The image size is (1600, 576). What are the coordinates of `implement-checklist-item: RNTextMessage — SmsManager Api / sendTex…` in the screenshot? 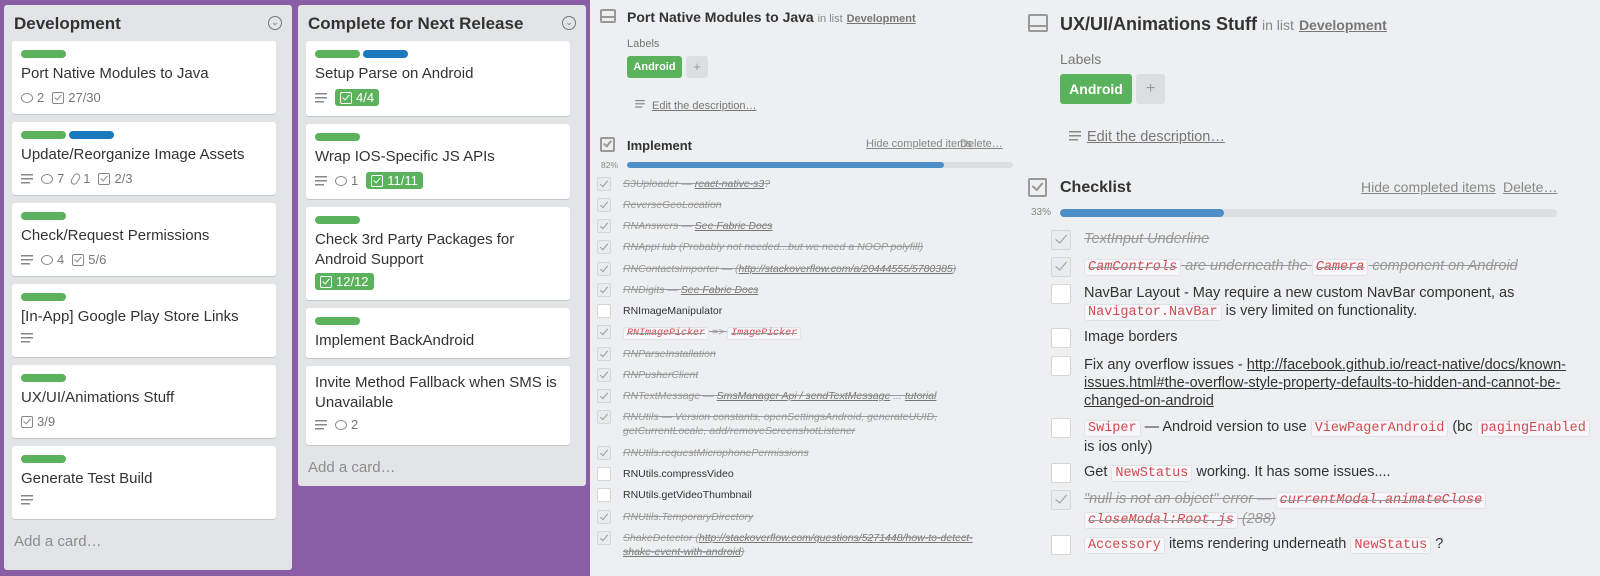 It's located at (793, 396).